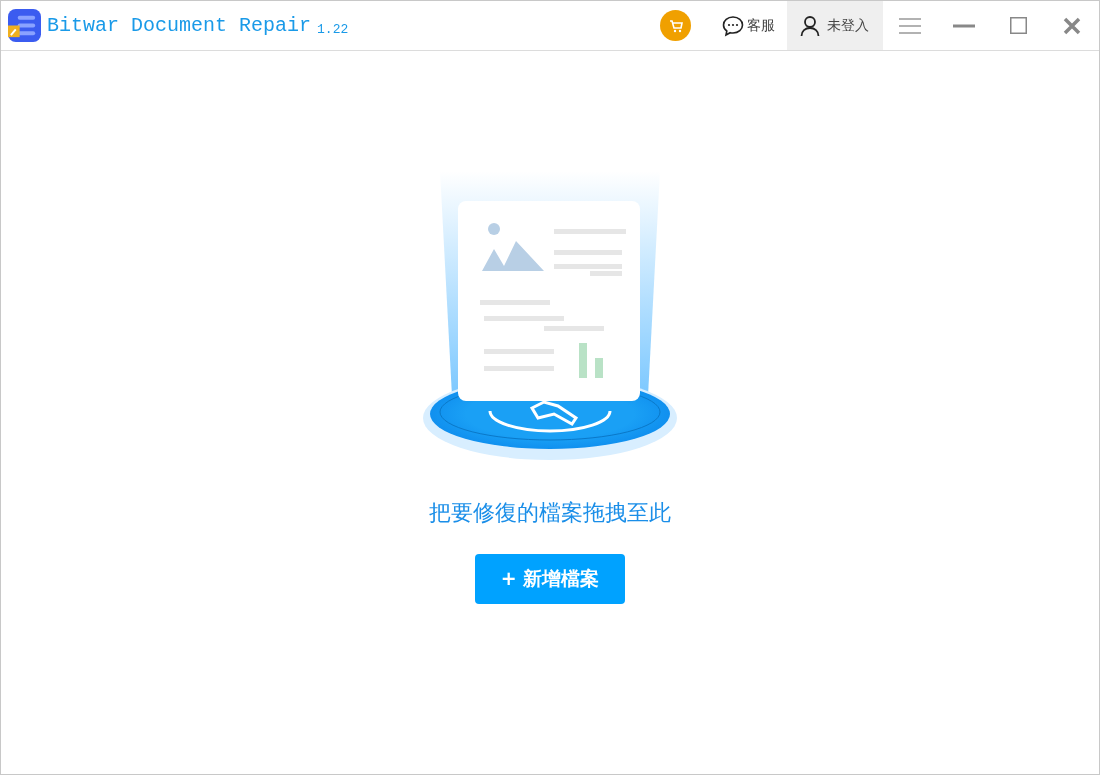  I want to click on cart-icon, so click(675, 25).